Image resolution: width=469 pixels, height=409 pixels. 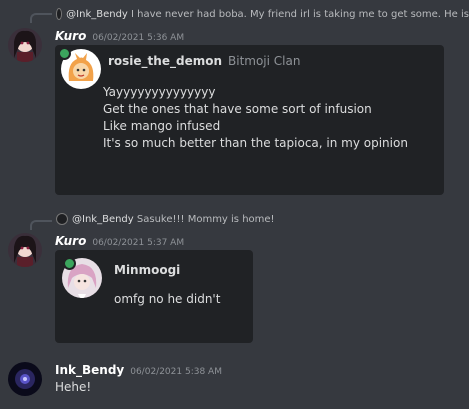 What do you see at coordinates (162, 126) in the screenshot?
I see `embed-line: Like mango infused` at bounding box center [162, 126].